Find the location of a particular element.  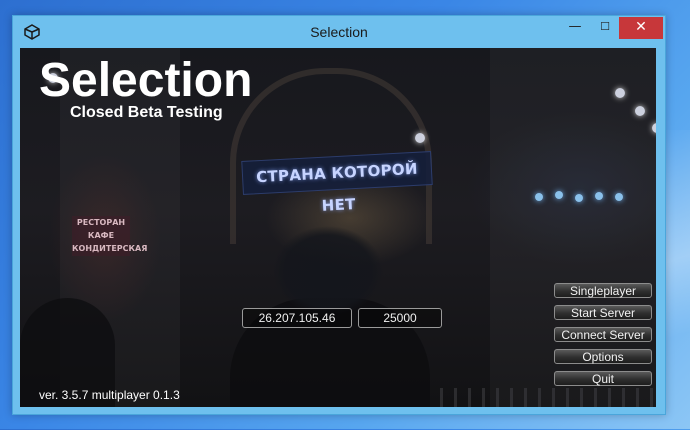

title-bar: Selection — ☐ ✕ is located at coordinates (339, 32).